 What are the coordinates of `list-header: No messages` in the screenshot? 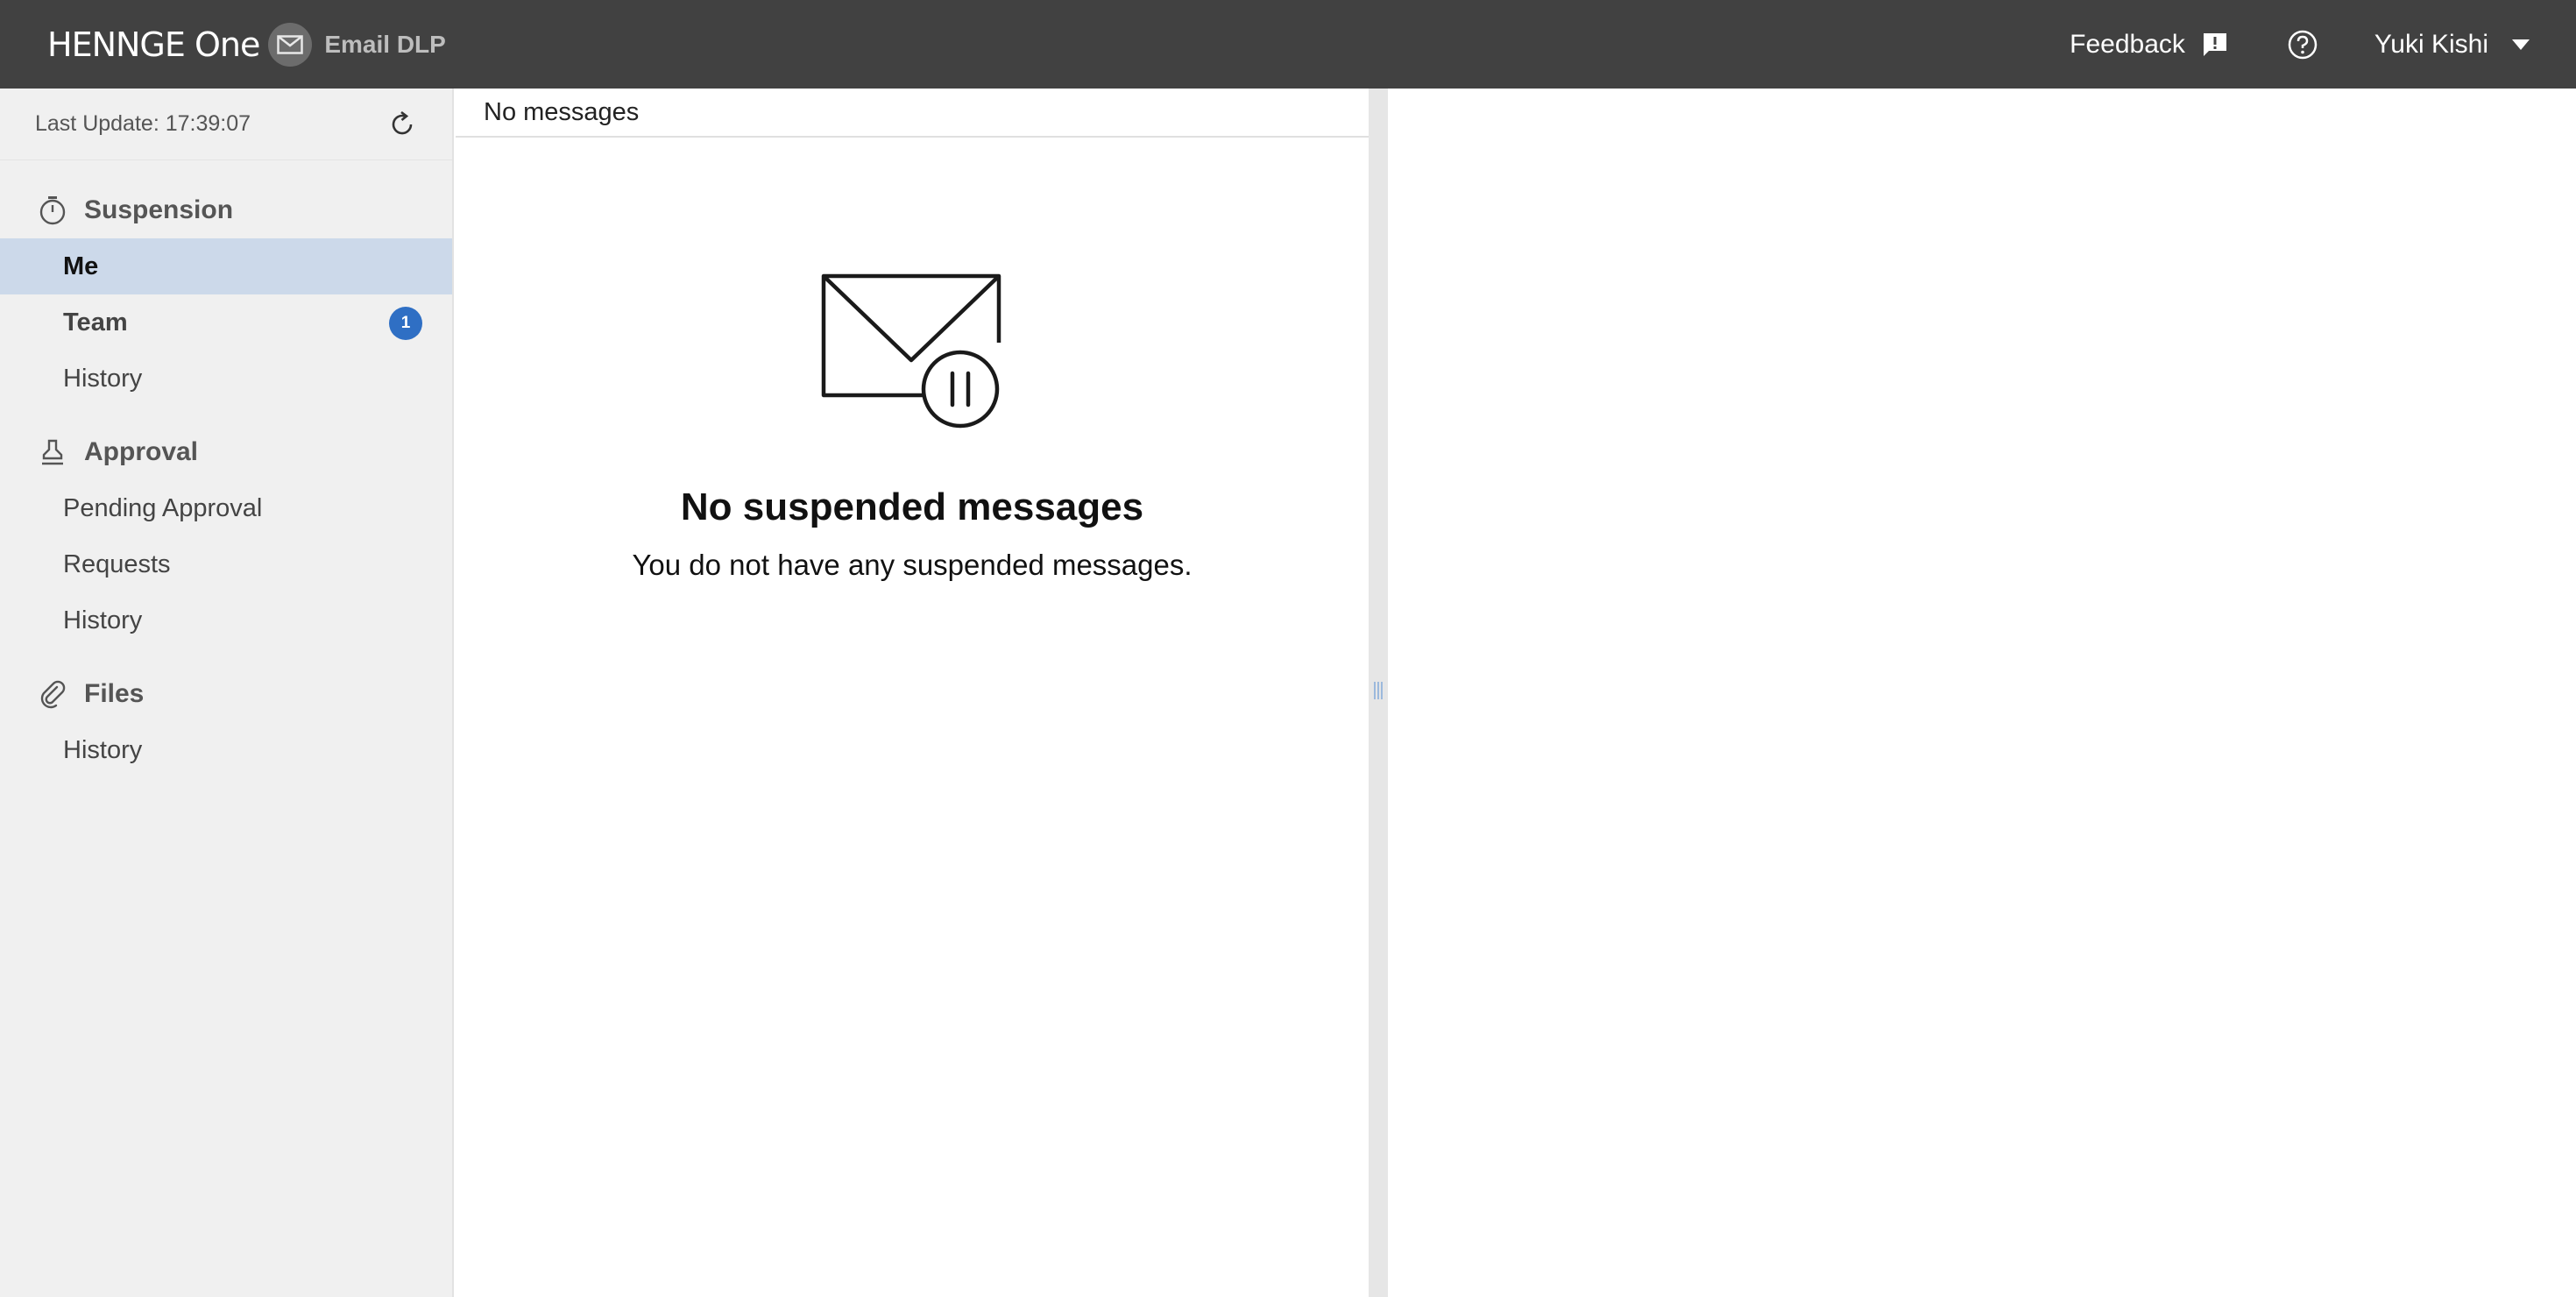 It's located at (912, 113).